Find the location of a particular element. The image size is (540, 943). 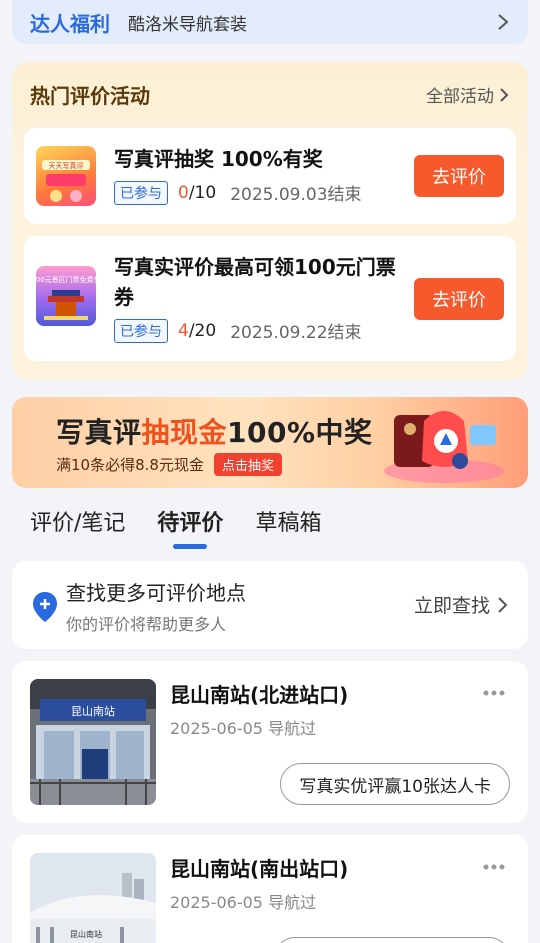

all-activities-link: 全部活动 is located at coordinates (468, 94).